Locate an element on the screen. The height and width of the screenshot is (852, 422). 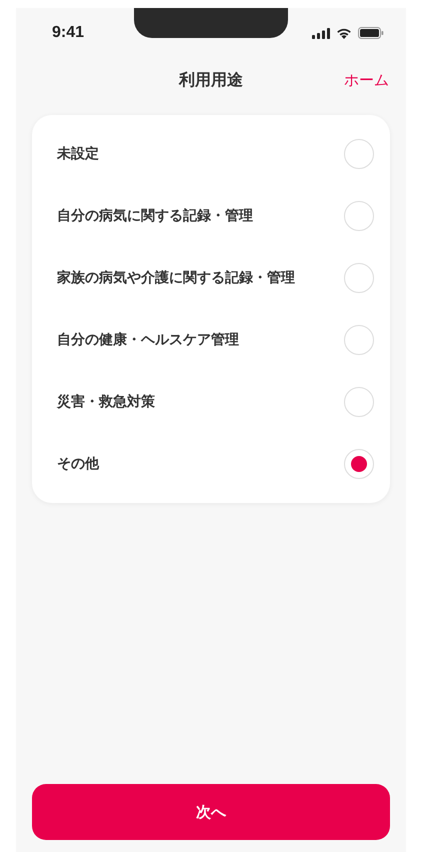
home-link: ホーム is located at coordinates (366, 80).